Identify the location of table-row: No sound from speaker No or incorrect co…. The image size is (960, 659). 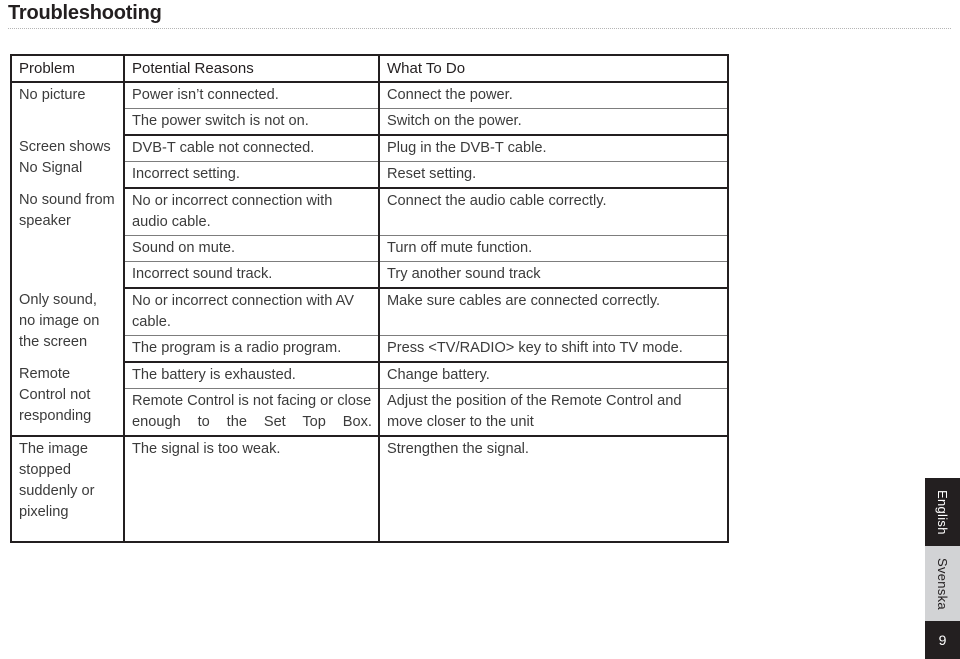
(369, 237).